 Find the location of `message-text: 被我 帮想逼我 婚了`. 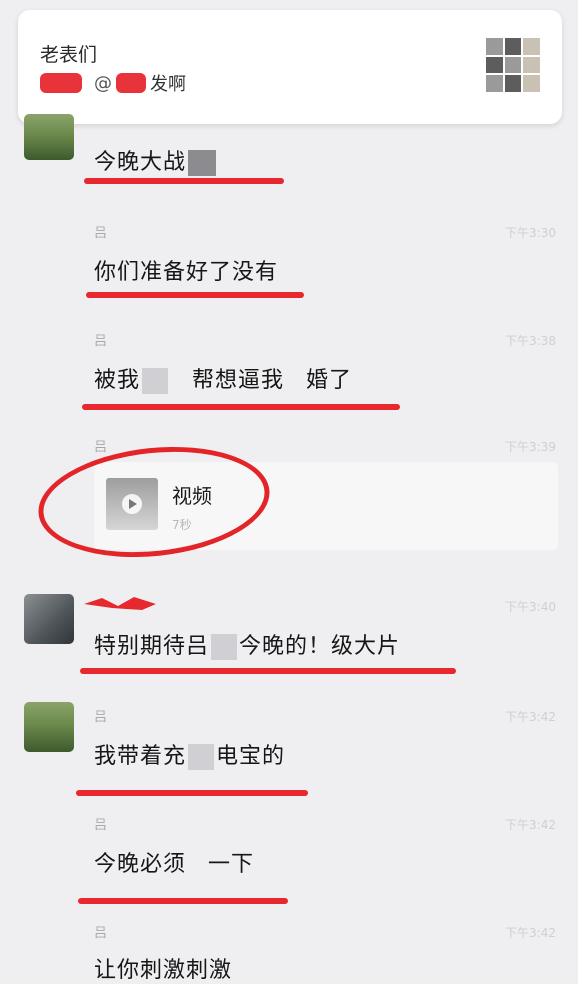

message-text: 被我 帮想逼我 婚了 is located at coordinates (223, 378).